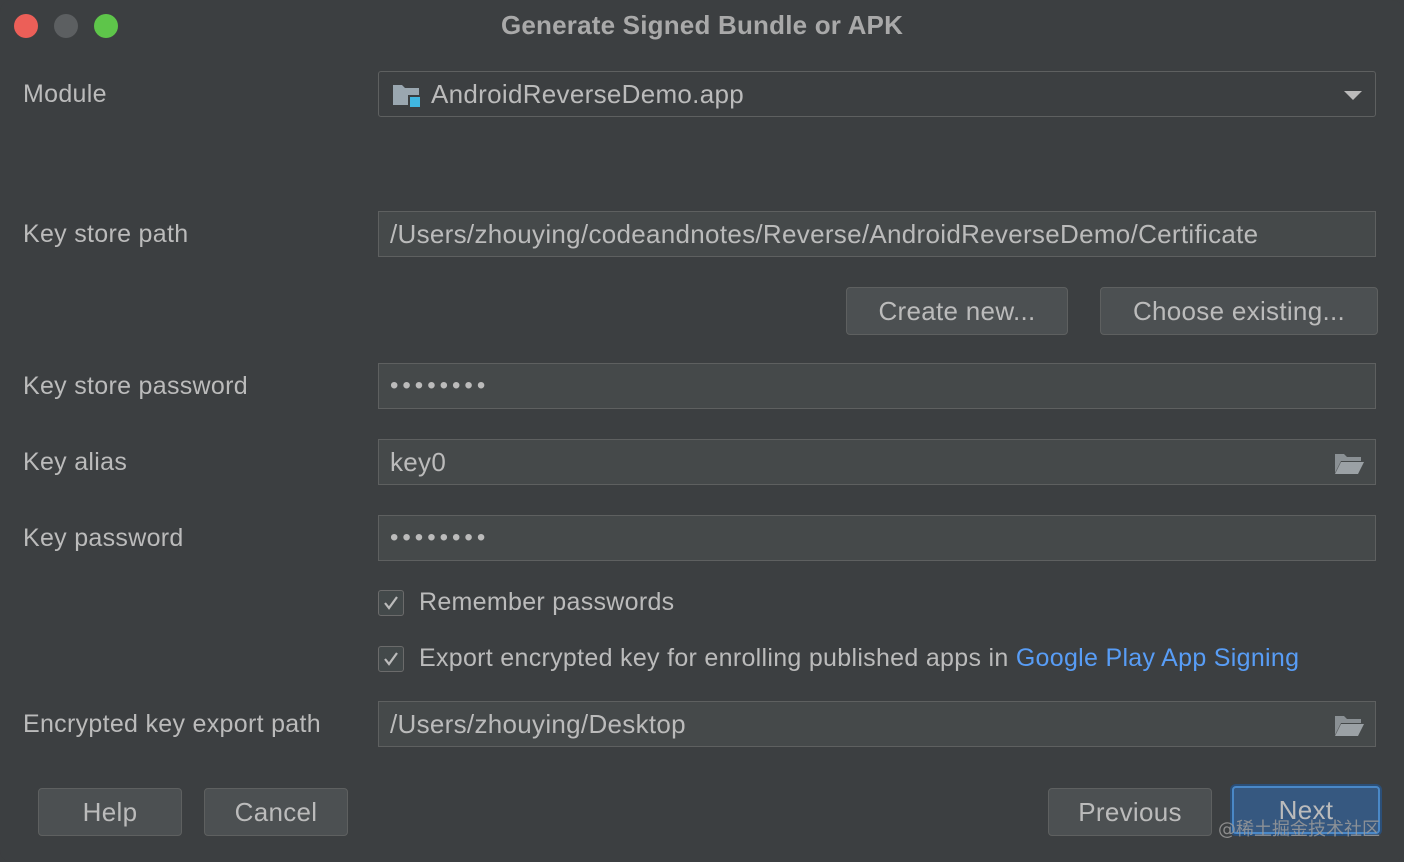  Describe the element at coordinates (587, 94) in the screenshot. I see `module-value: AndroidReverseDemo.app` at that location.